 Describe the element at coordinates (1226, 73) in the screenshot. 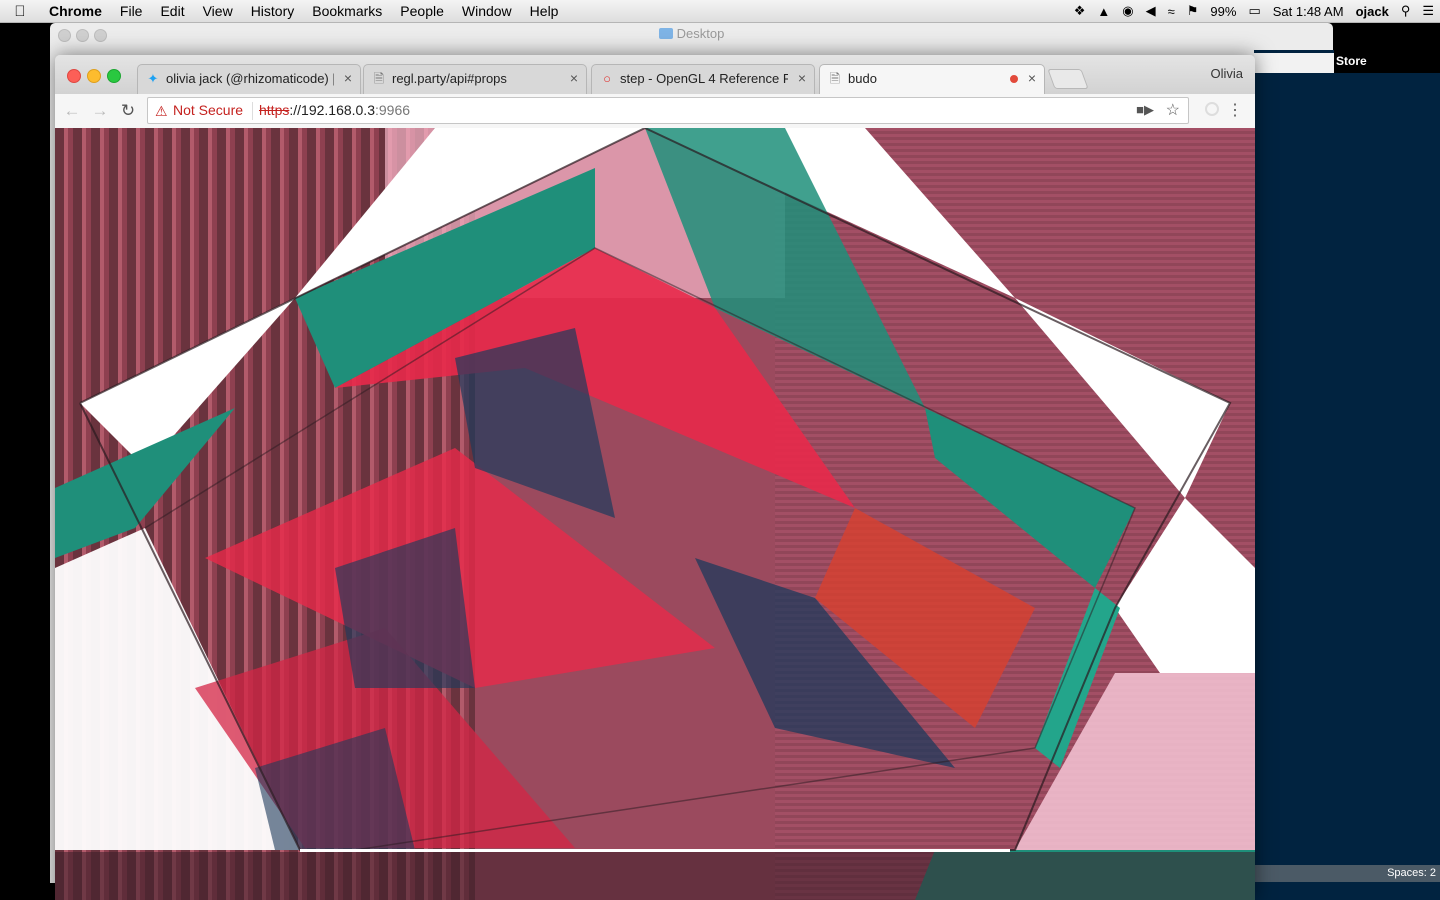

I see `profile-button: Olivia` at that location.